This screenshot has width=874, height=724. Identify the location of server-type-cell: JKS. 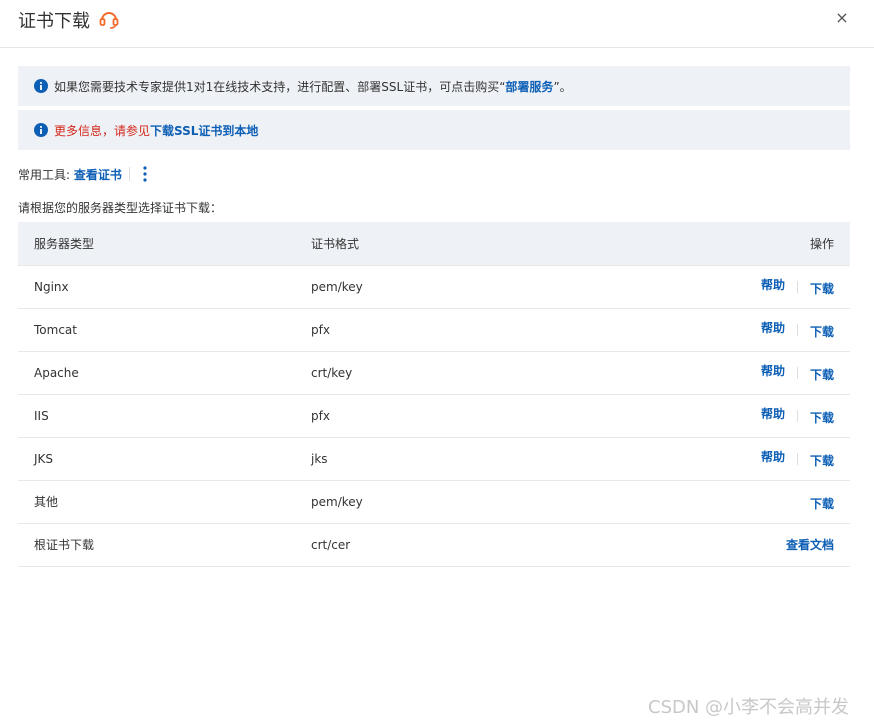
(44, 458).